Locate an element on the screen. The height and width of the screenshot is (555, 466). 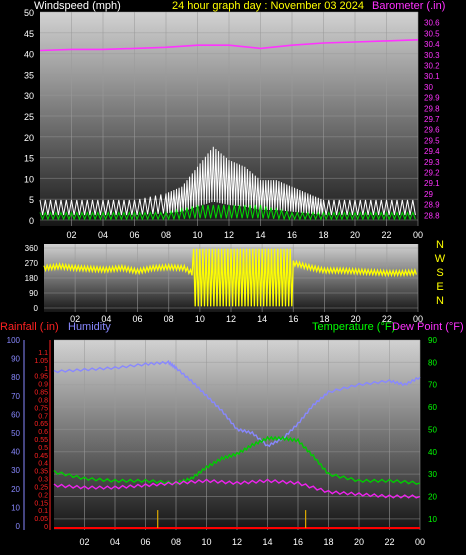
rainfall-tick-label: 0.5 is located at coordinates (43, 448).